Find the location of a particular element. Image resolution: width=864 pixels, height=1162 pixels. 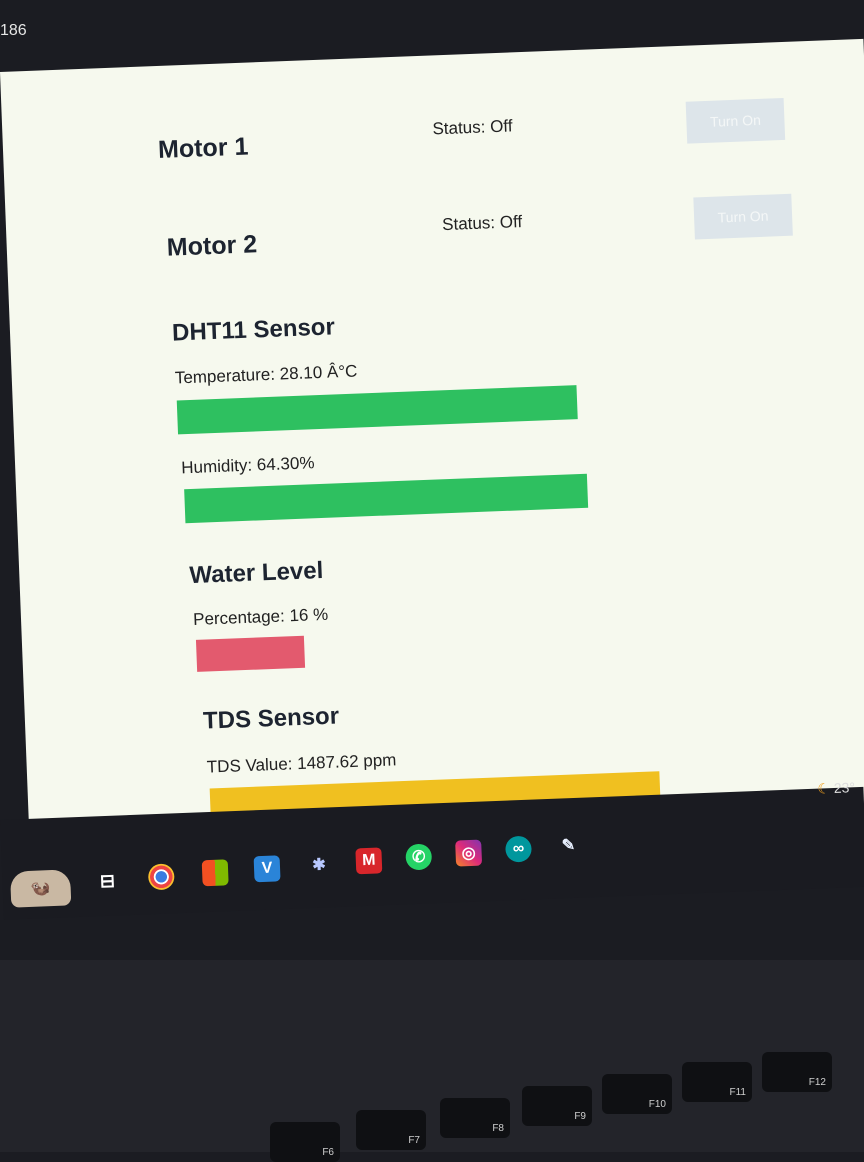

dht11-title: DHT11 Sensor is located at coordinates (253, 330).